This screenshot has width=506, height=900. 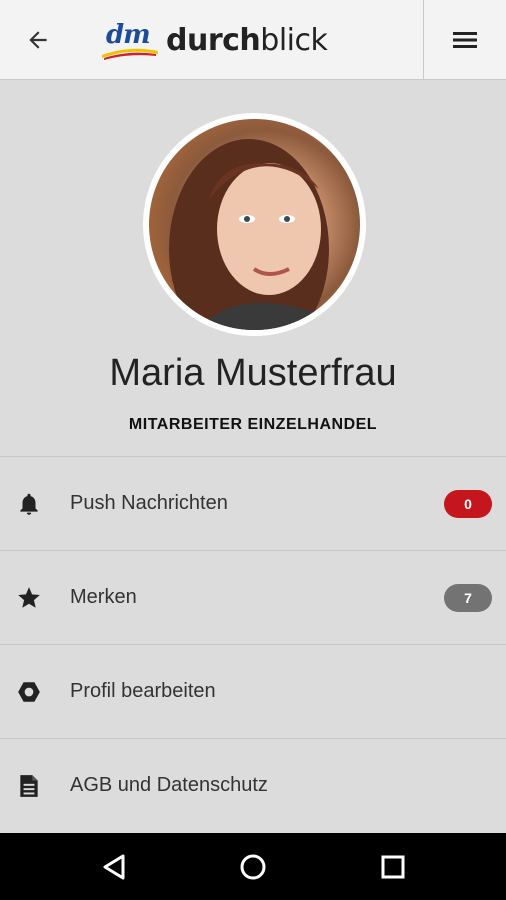 What do you see at coordinates (294, 40) in the screenshot?
I see `app-name-light: blick` at bounding box center [294, 40].